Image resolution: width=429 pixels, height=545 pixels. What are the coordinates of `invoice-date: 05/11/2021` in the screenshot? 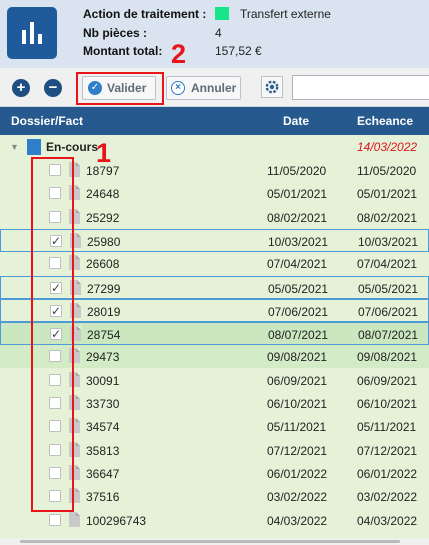 It's located at (297, 427).